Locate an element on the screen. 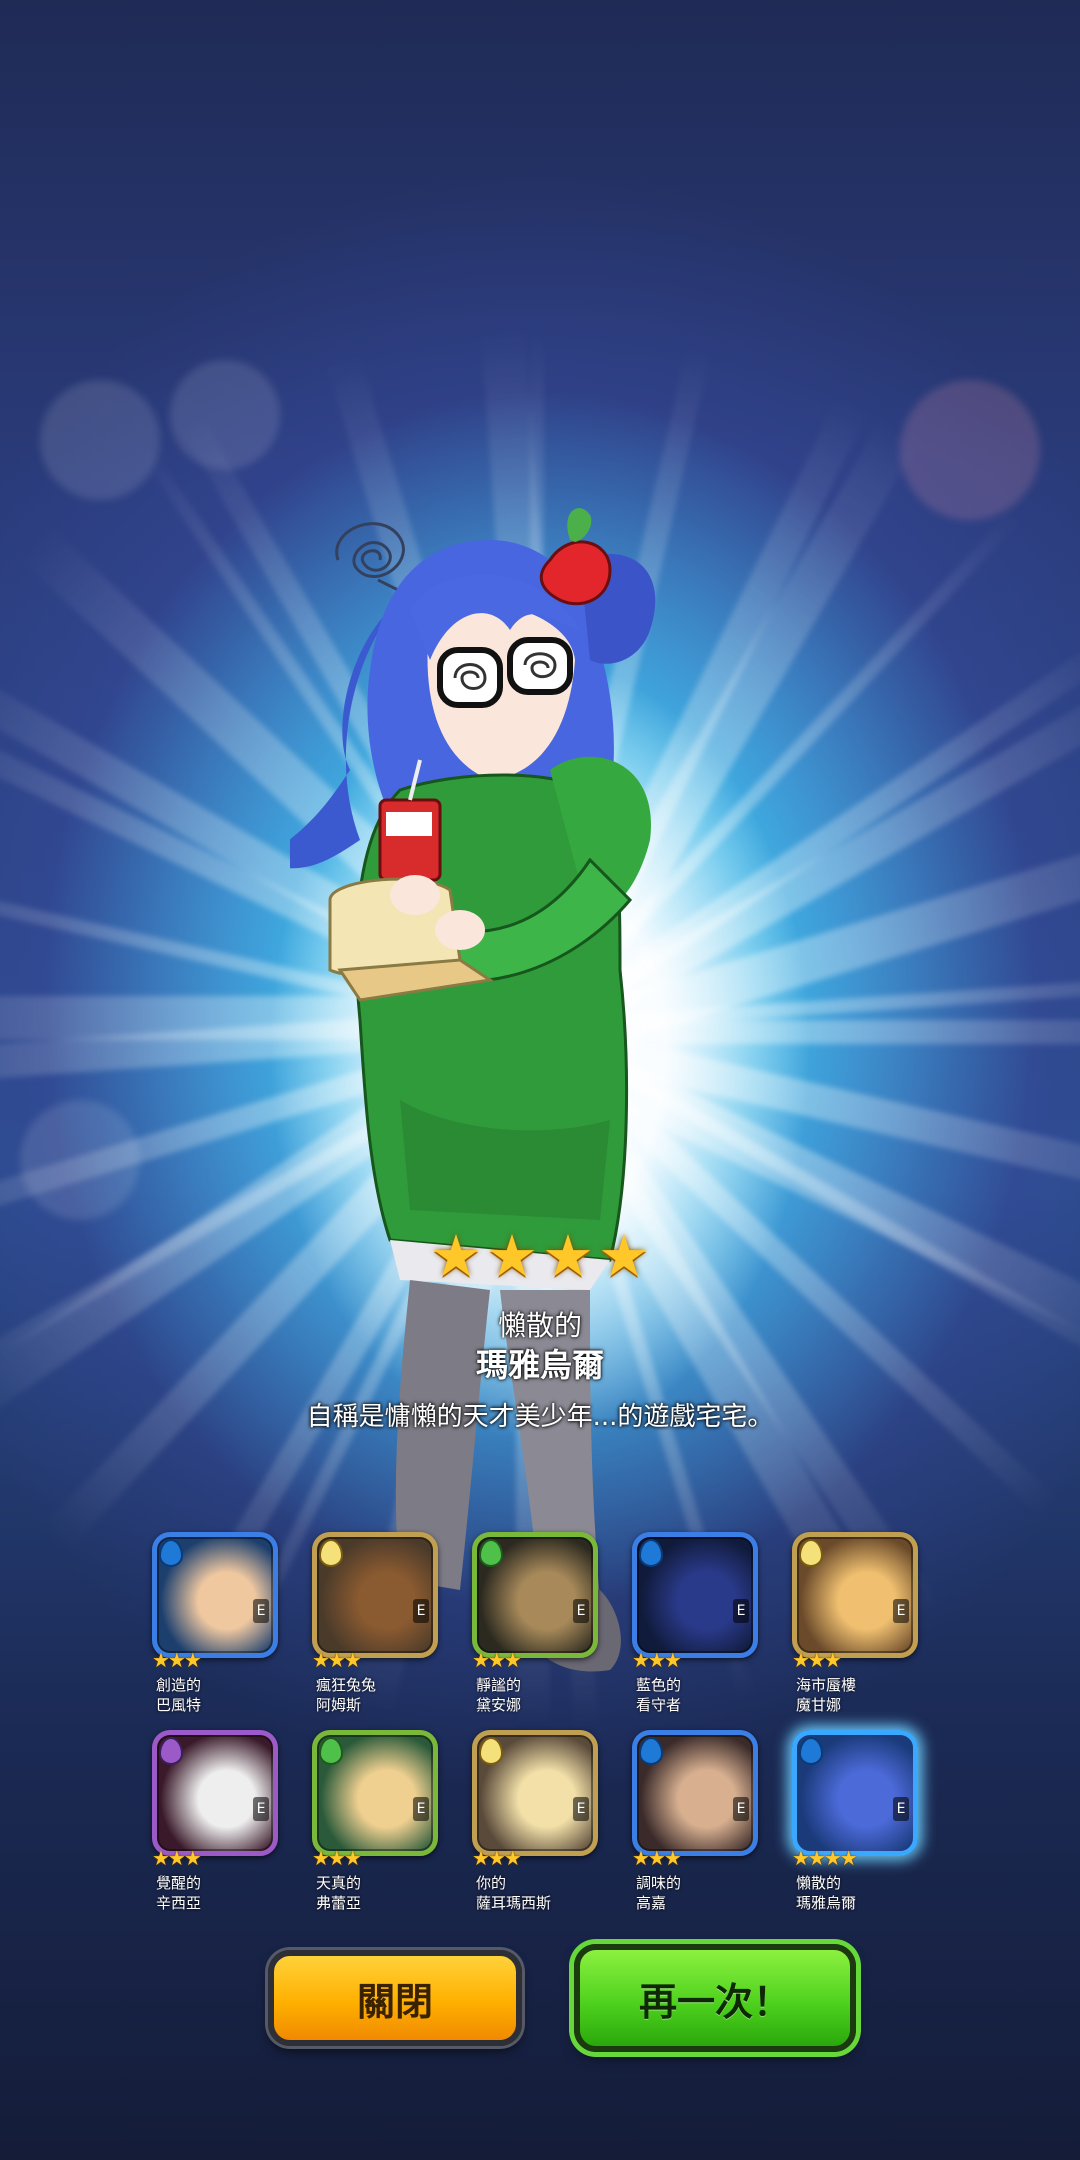  result-card: E ★★★ 你的薩耳瑪西斯 is located at coordinates (535, 1826).